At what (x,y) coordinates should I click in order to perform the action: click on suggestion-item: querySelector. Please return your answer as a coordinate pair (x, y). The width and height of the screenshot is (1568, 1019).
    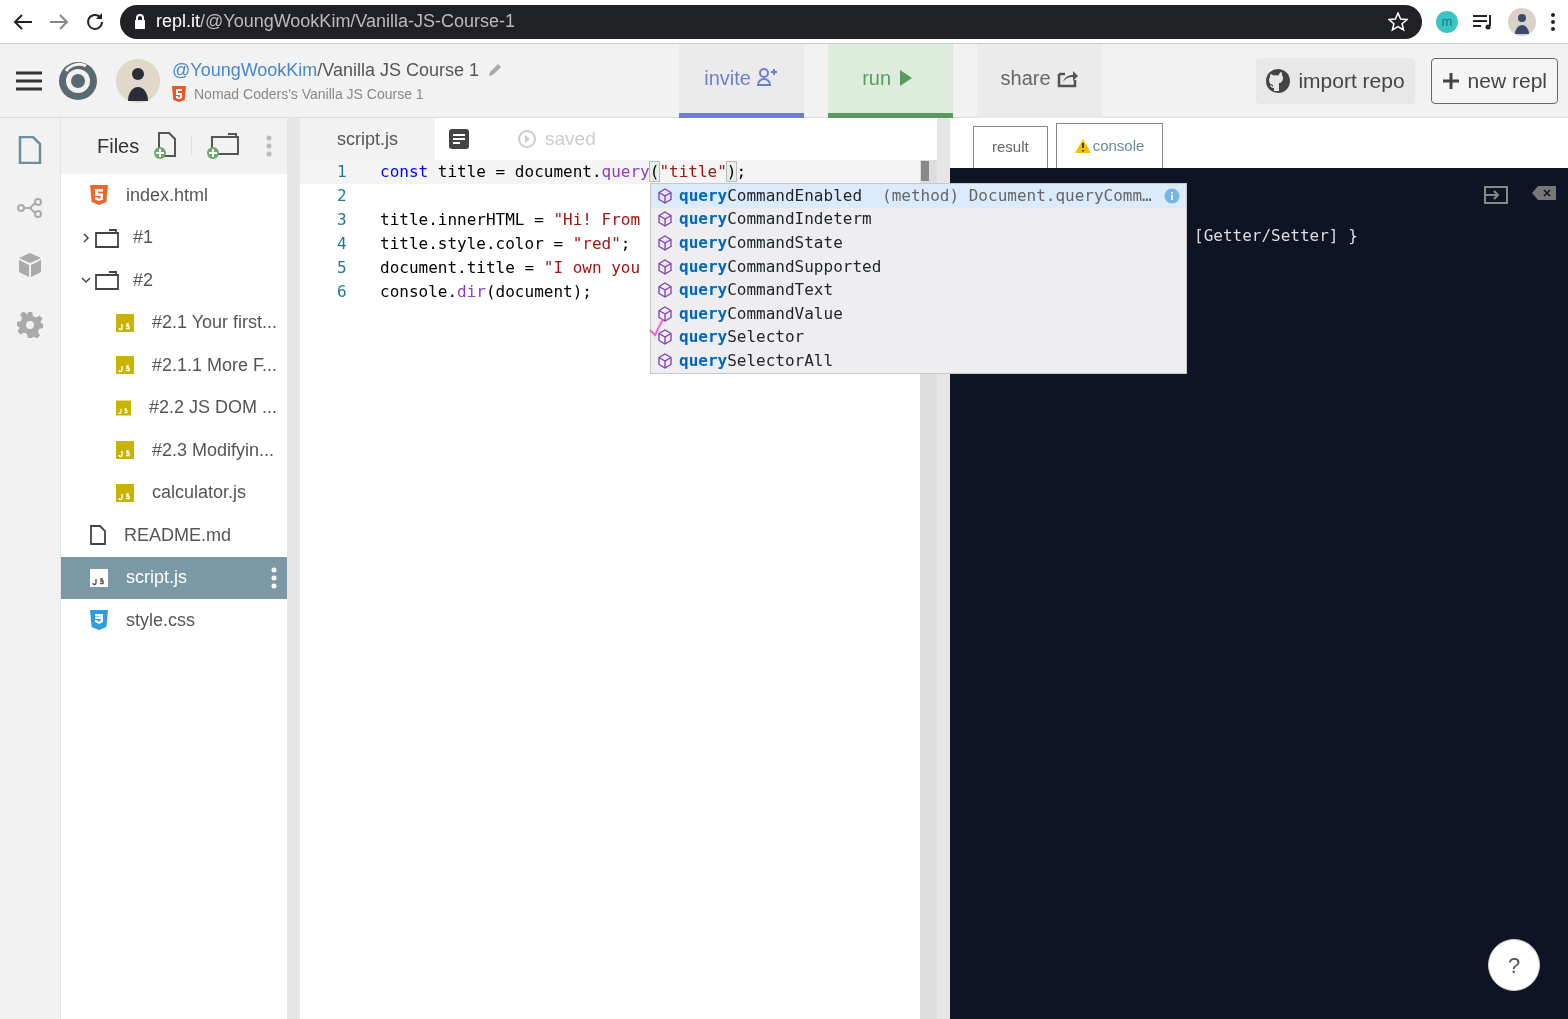
    Looking at the image, I should click on (918, 337).